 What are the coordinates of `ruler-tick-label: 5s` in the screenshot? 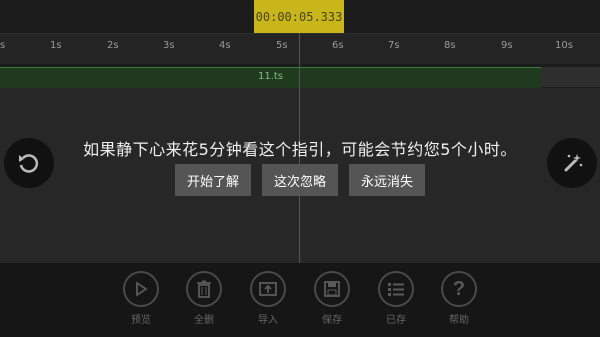 It's located at (282, 45).